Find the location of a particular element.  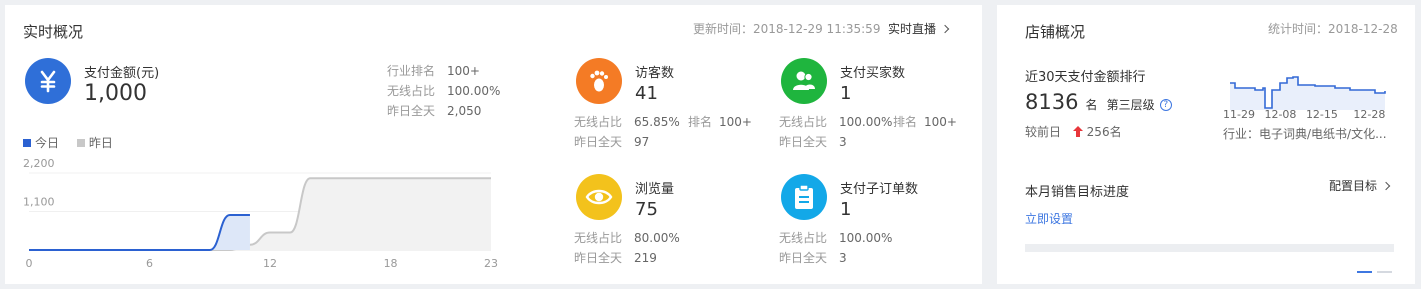

visitors-yesterday-label: 昨日全天 is located at coordinates (598, 142).